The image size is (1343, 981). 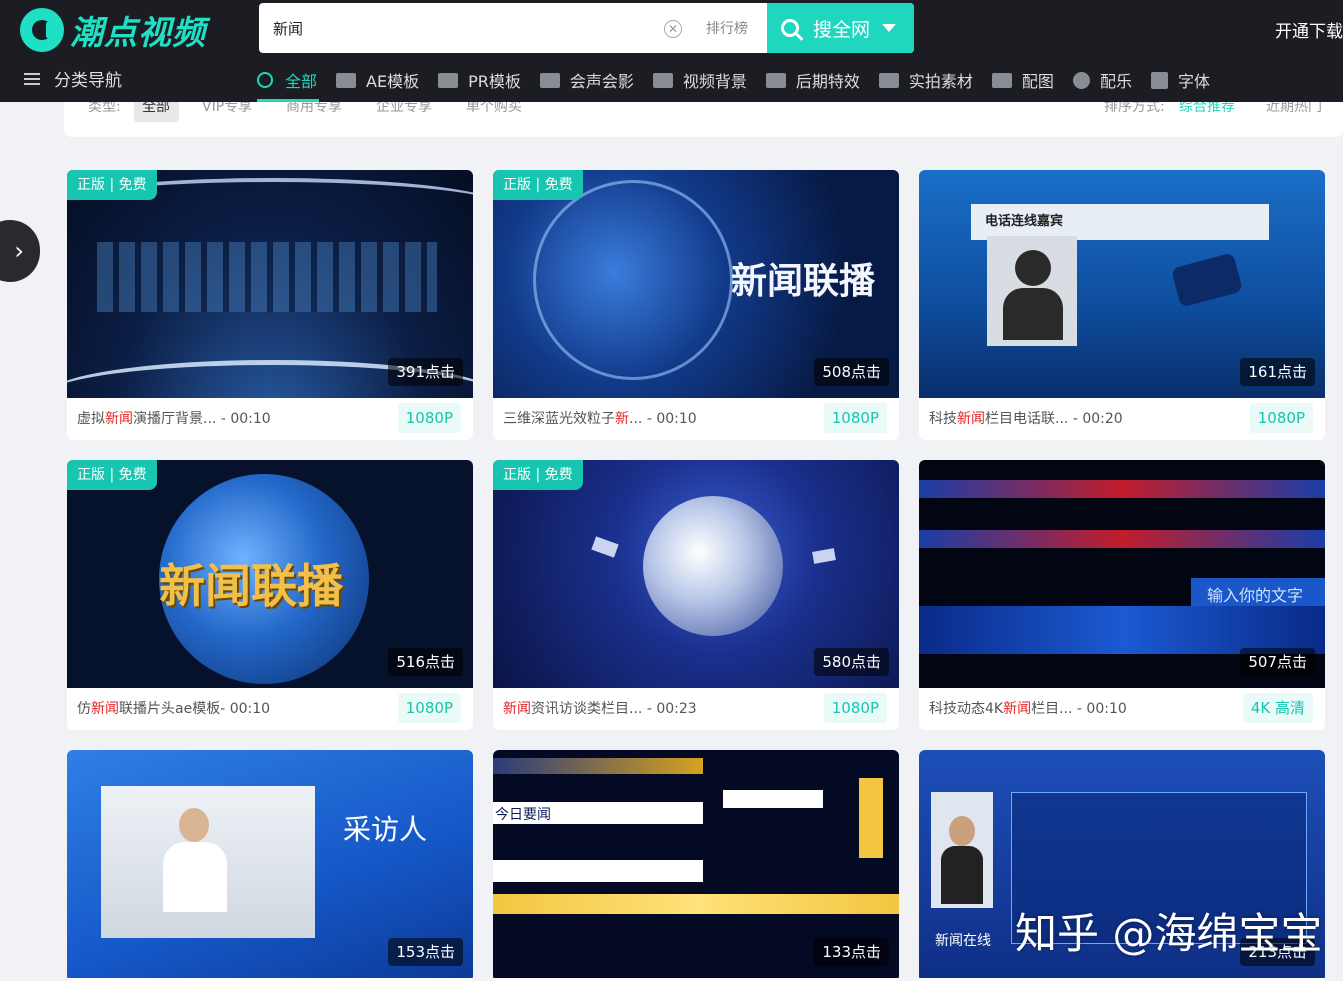 I want to click on tab-vegas: 会声会影, so click(x=596, y=80).